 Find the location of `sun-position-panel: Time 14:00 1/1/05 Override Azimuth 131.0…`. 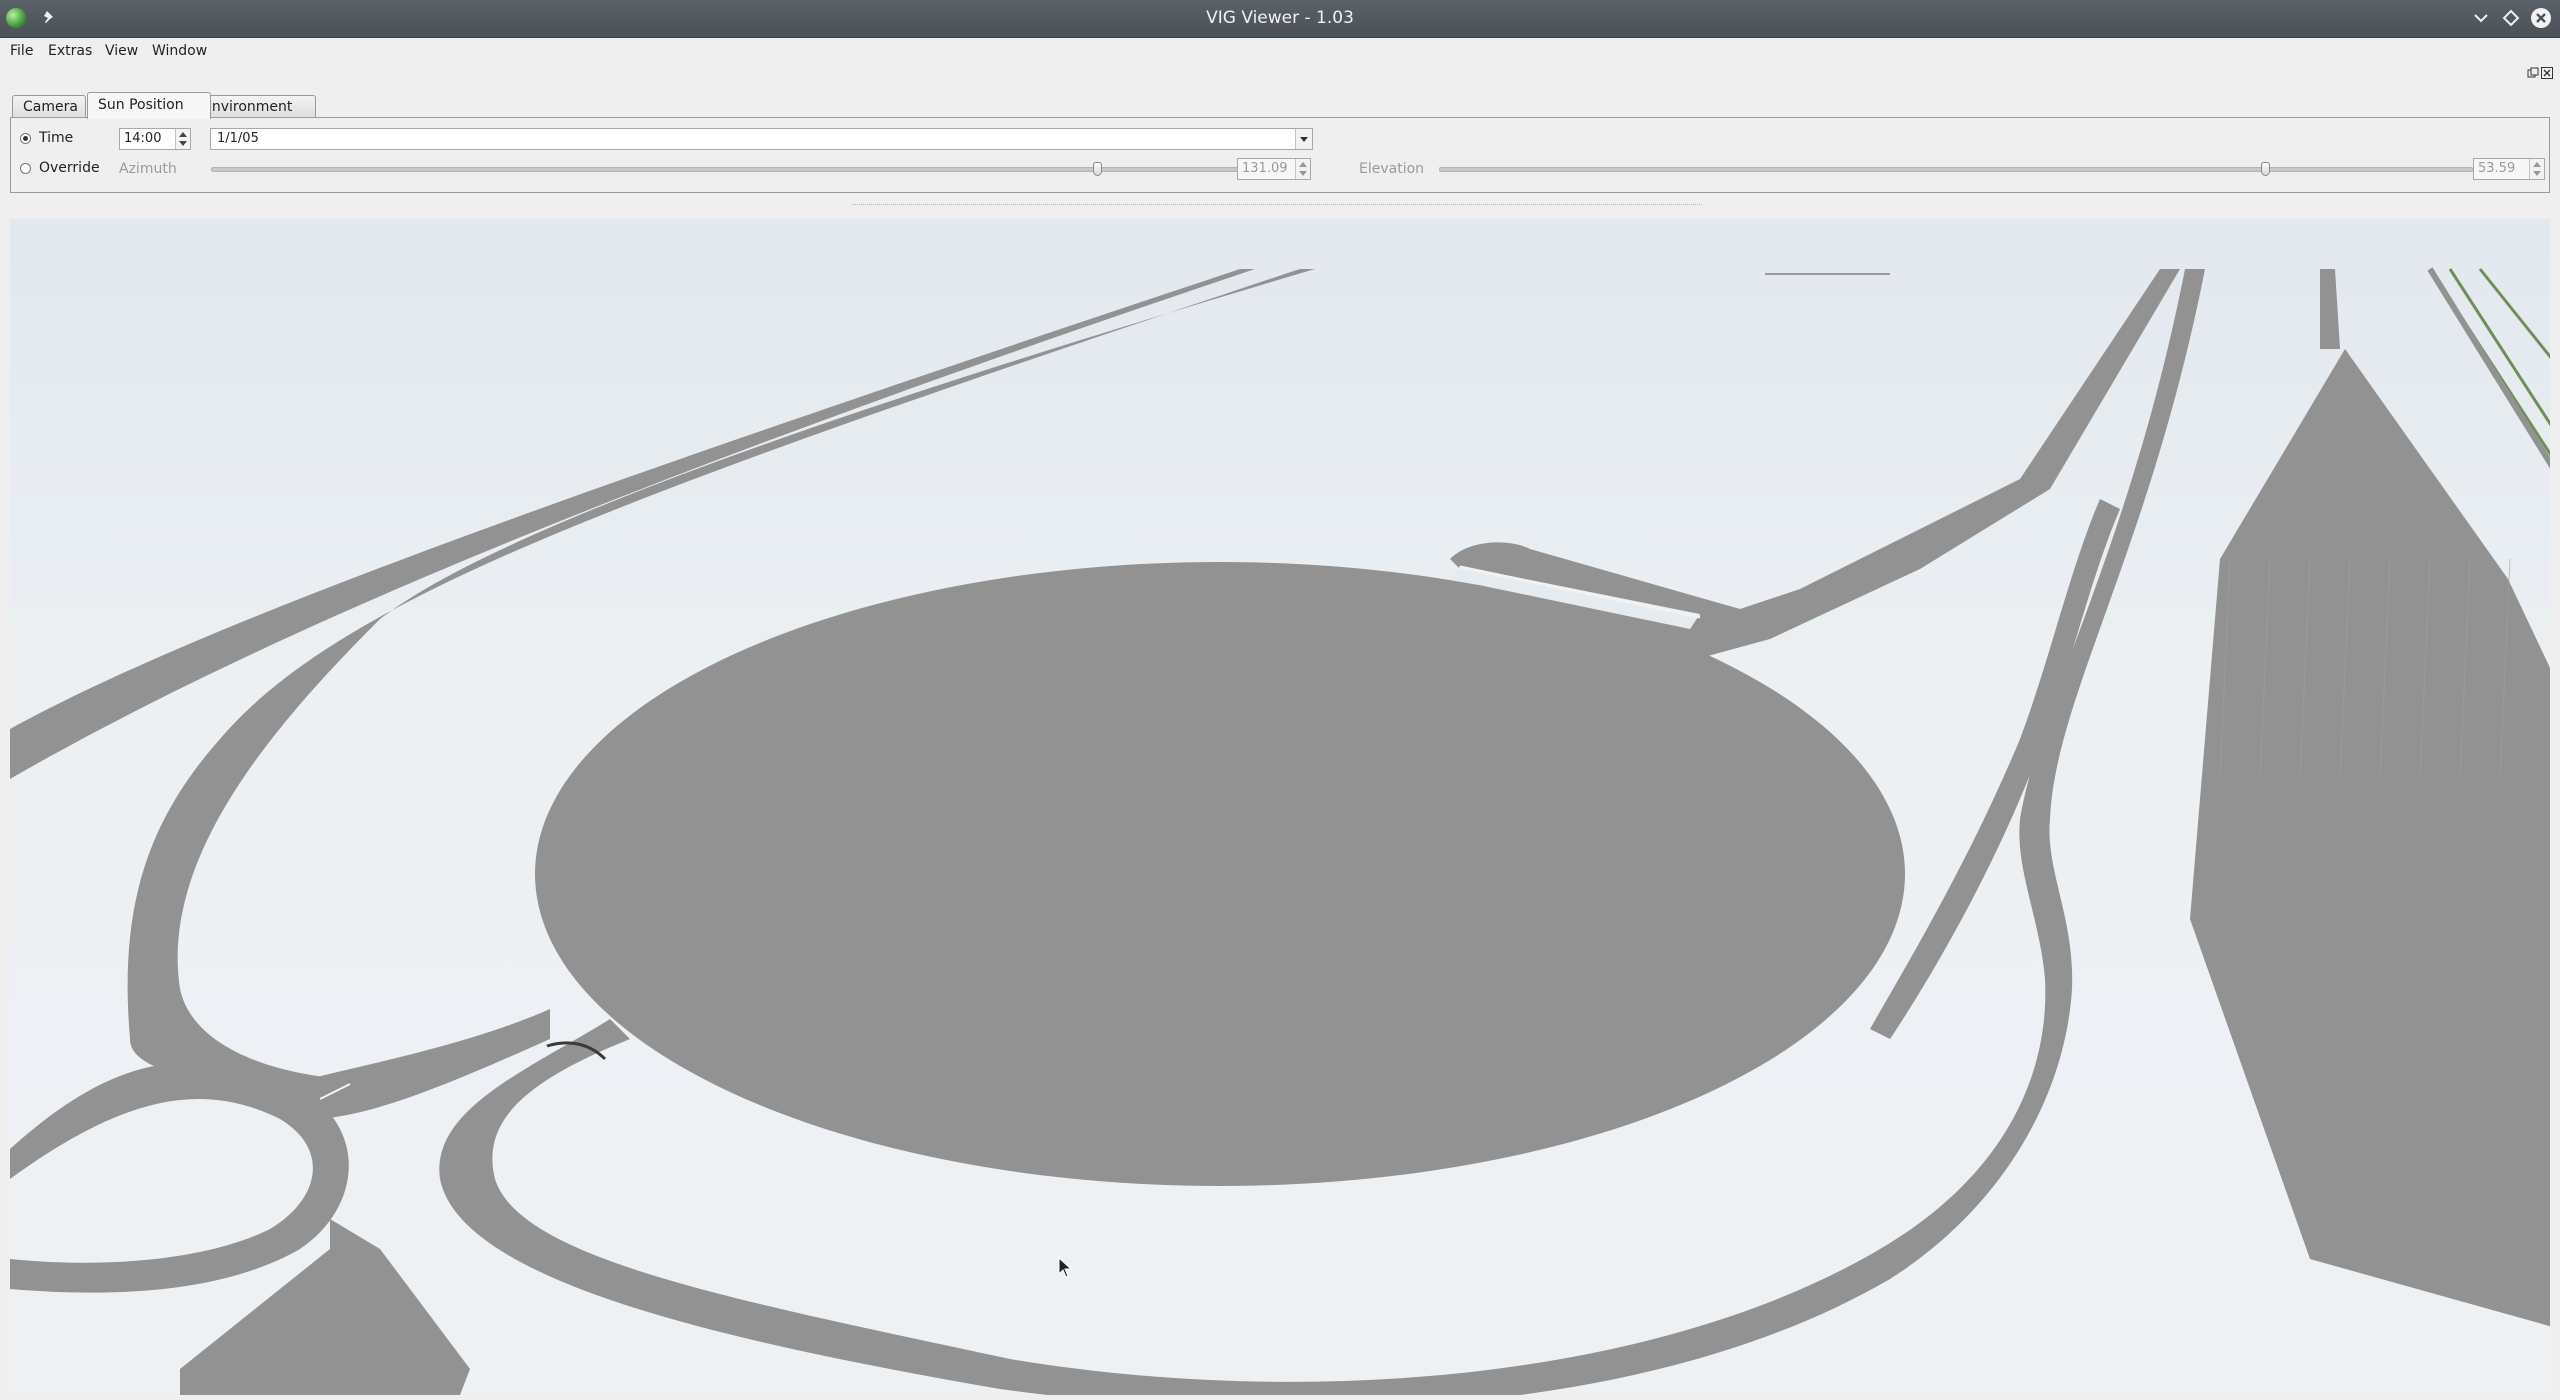

sun-position-panel: Time 14:00 1/1/05 Override Azimuth 131.0… is located at coordinates (1280, 155).